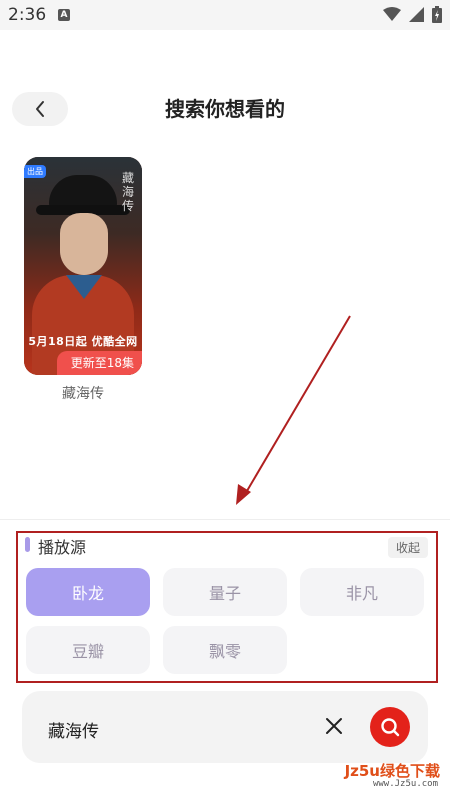 This screenshot has width=450, height=800. I want to click on source-option-douban: 豆瓣, so click(88, 650).